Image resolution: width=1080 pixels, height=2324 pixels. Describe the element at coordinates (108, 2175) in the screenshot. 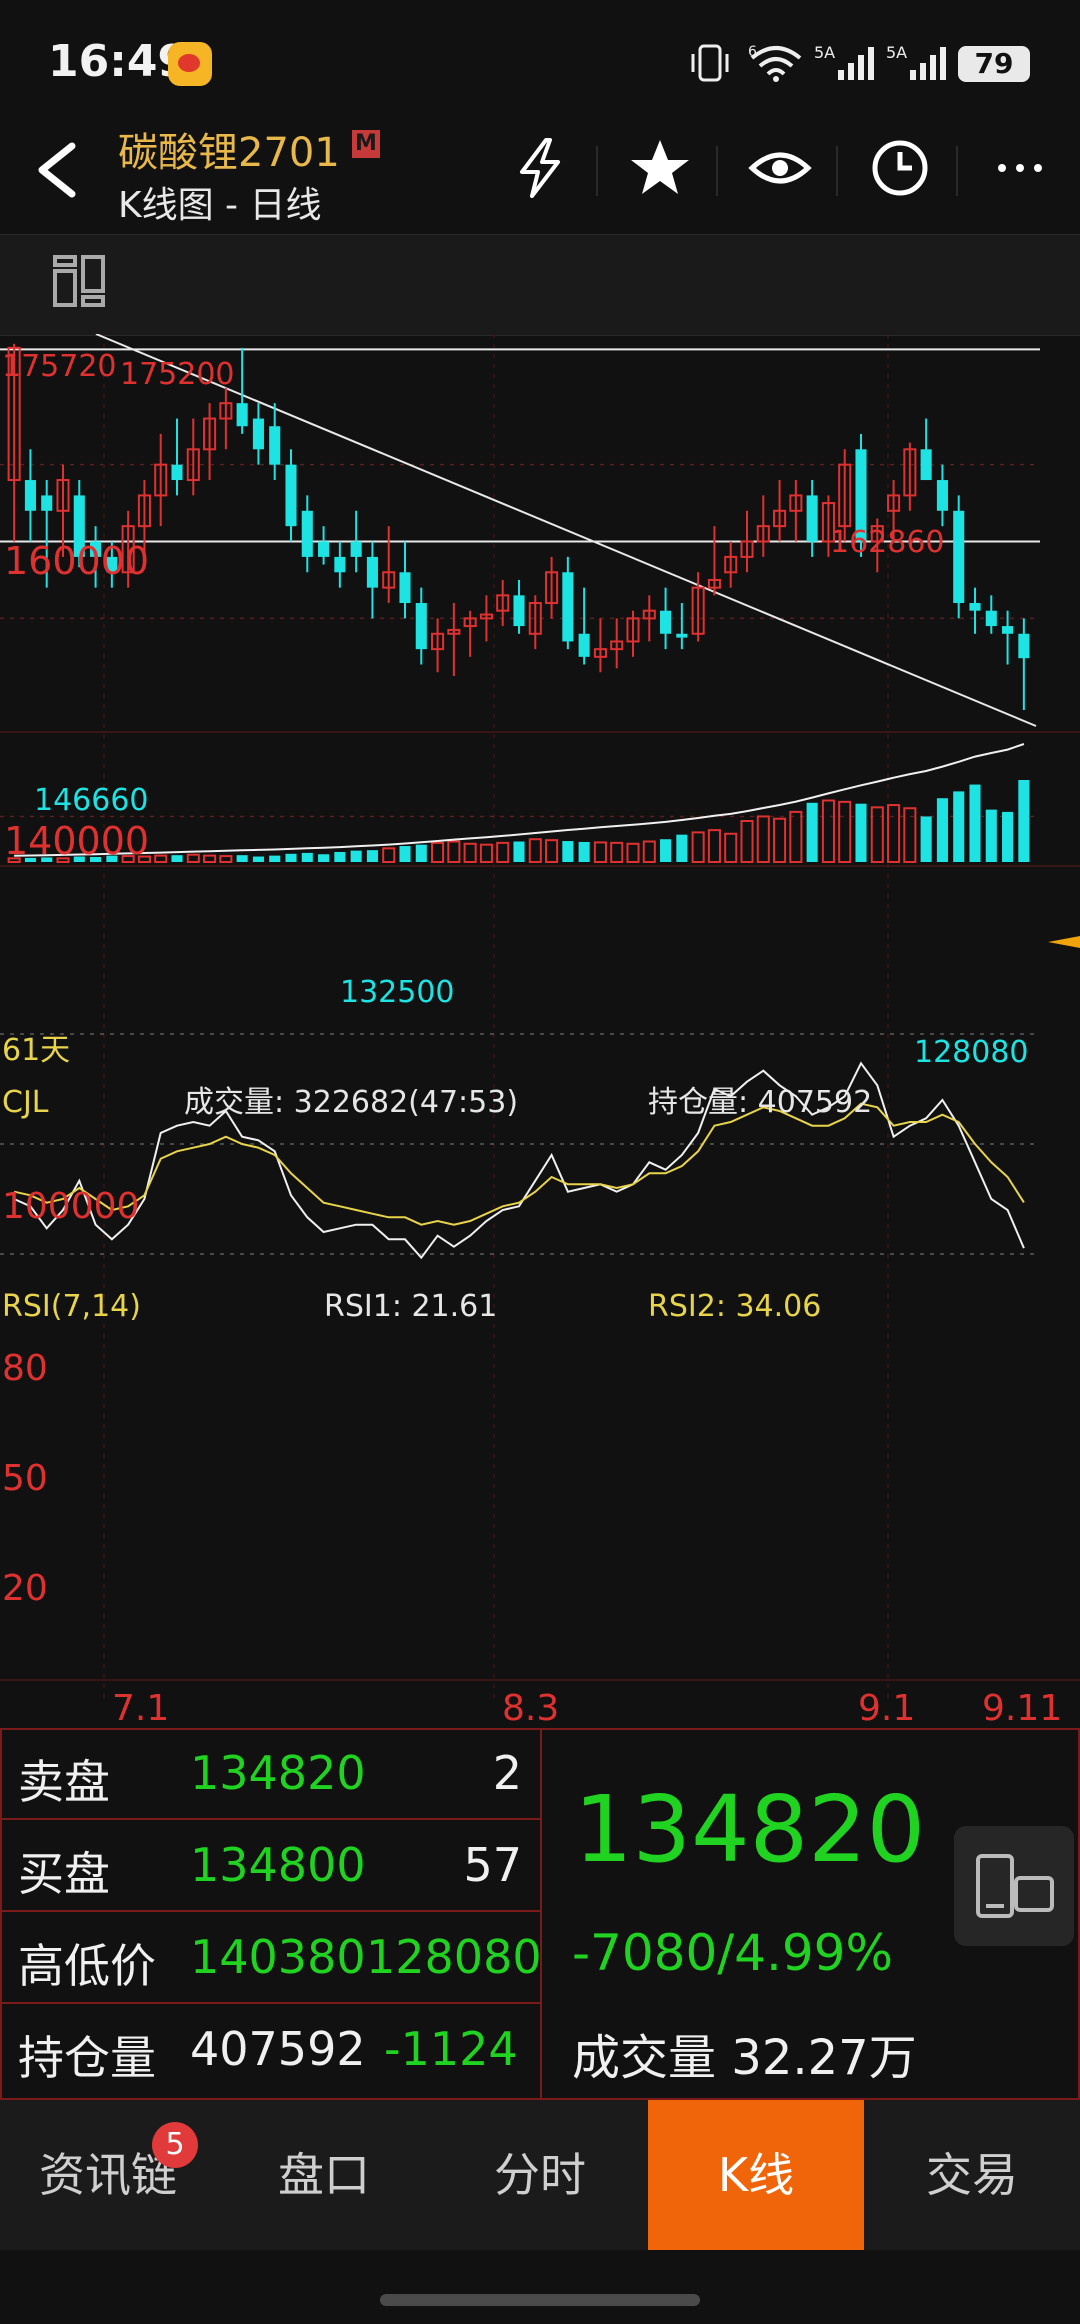

I see `tab-news-chain: 资讯链` at that location.